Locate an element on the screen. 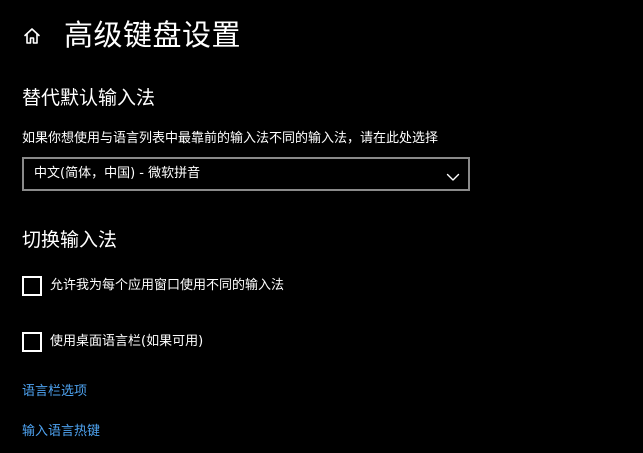  per-app-input-method-checkbox is located at coordinates (32, 286).